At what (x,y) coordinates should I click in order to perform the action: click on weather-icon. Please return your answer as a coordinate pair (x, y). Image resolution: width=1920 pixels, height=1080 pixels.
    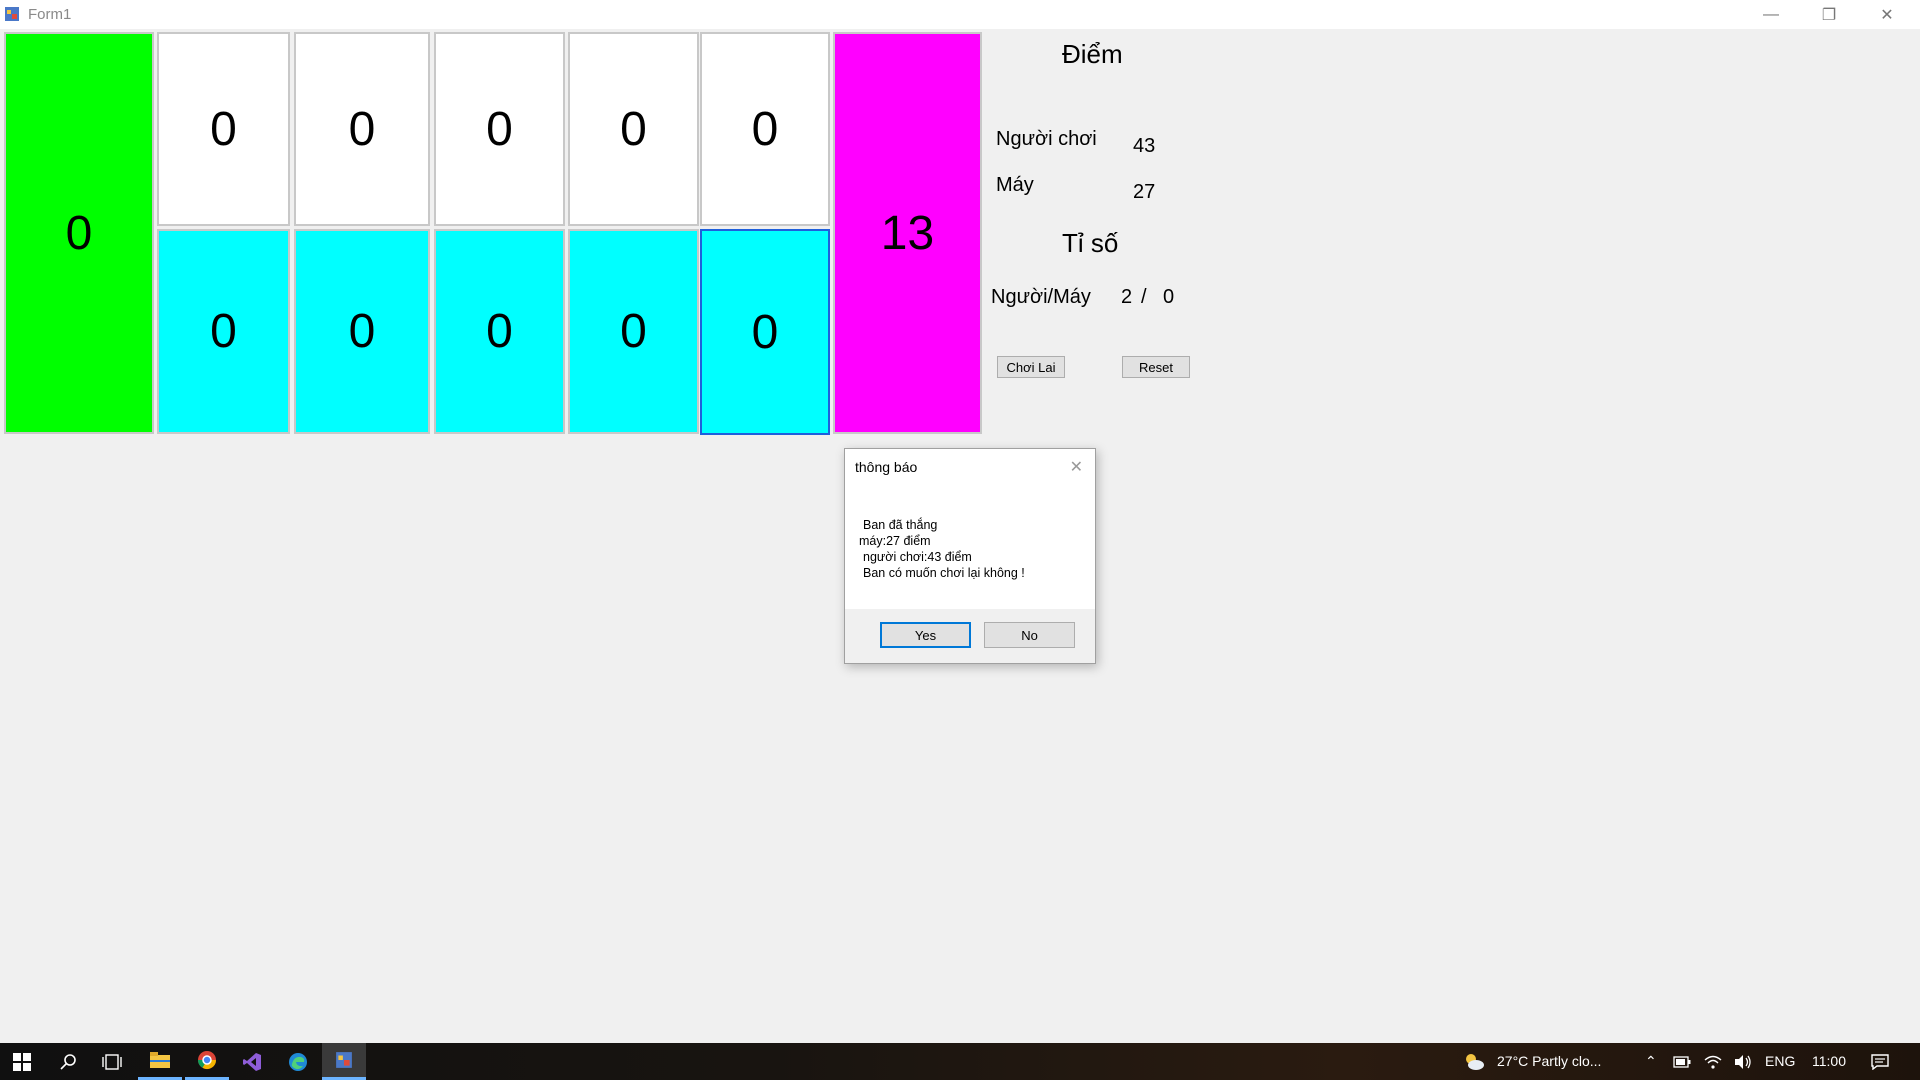
    Looking at the image, I should click on (1474, 1061).